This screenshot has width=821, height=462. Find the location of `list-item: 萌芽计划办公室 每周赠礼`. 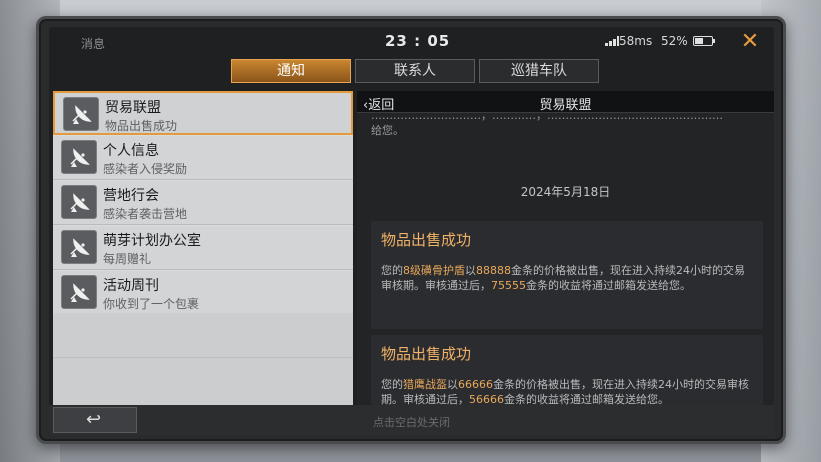

list-item: 萌芽计划办公室 每周赠礼 is located at coordinates (203, 248).